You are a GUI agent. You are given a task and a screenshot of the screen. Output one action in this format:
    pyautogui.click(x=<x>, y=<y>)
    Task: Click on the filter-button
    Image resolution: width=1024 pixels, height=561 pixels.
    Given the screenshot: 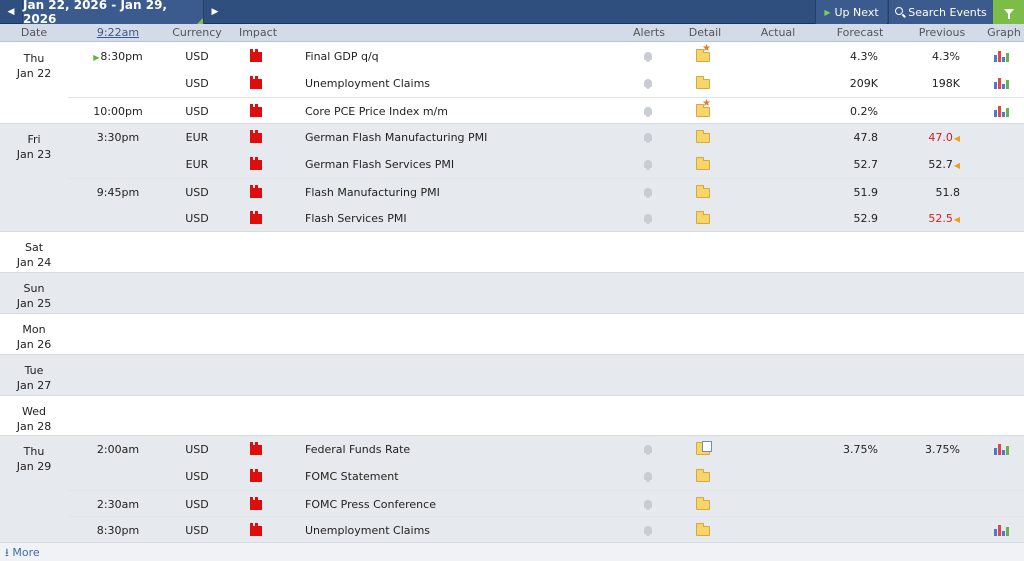 What is the action you would take?
    pyautogui.click(x=1008, y=12)
    